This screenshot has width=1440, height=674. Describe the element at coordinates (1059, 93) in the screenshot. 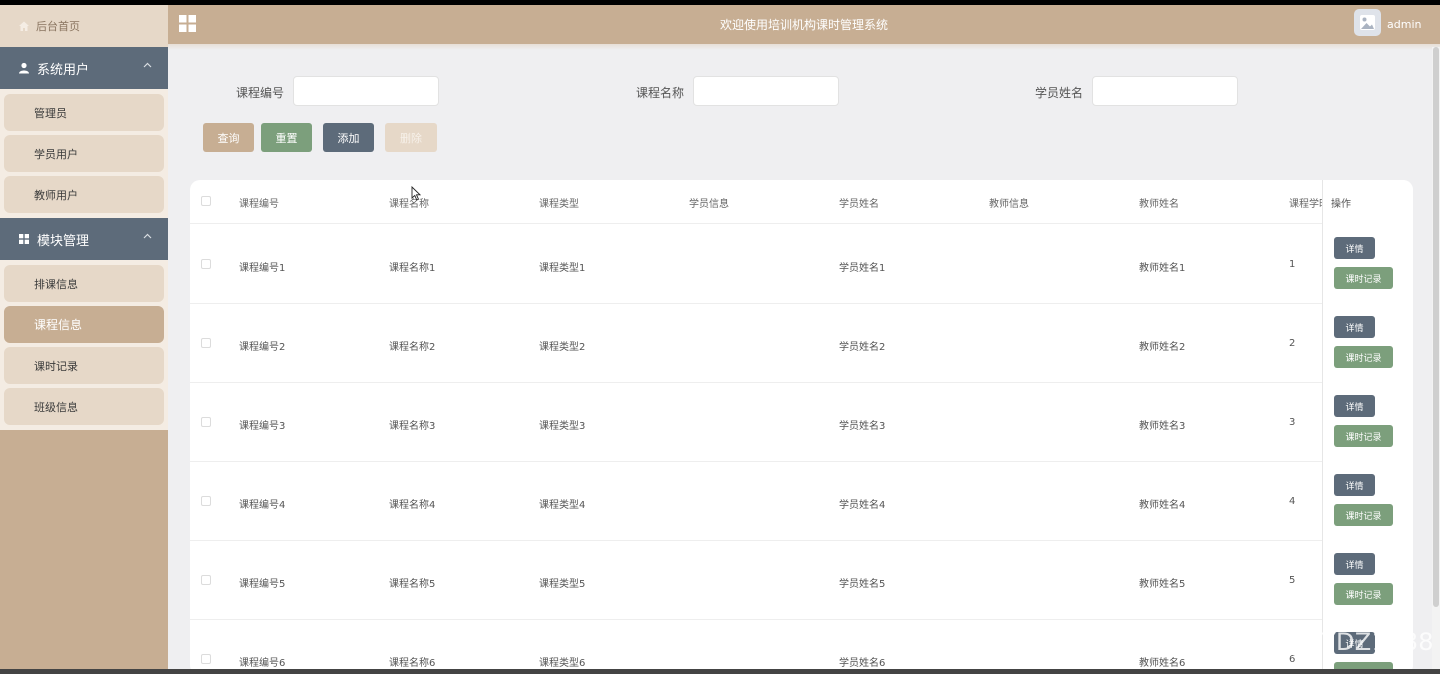

I see `student-name-label: 学员姓名` at that location.